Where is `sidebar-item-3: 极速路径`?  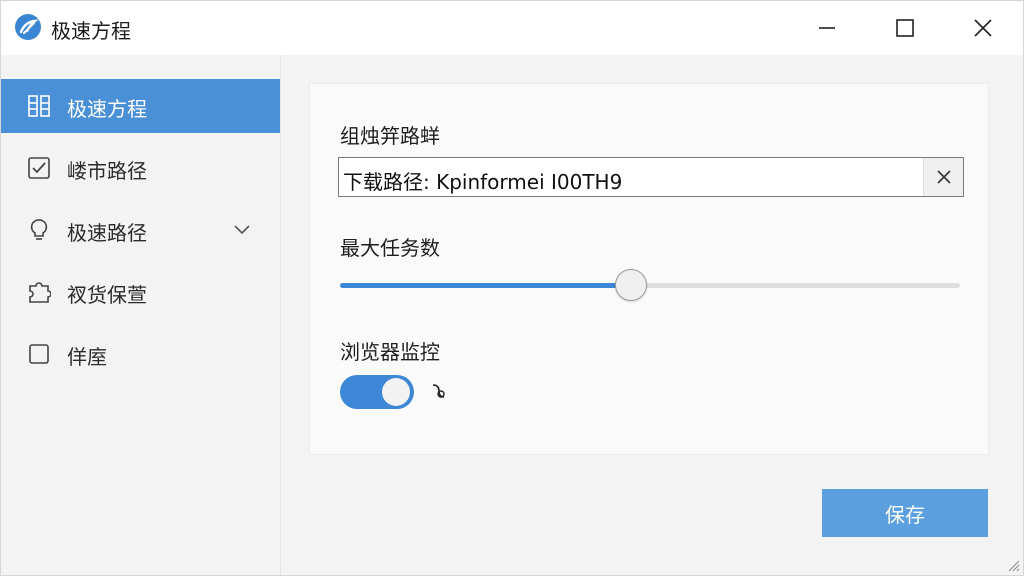
sidebar-item-3: 极速路径 is located at coordinates (140, 230).